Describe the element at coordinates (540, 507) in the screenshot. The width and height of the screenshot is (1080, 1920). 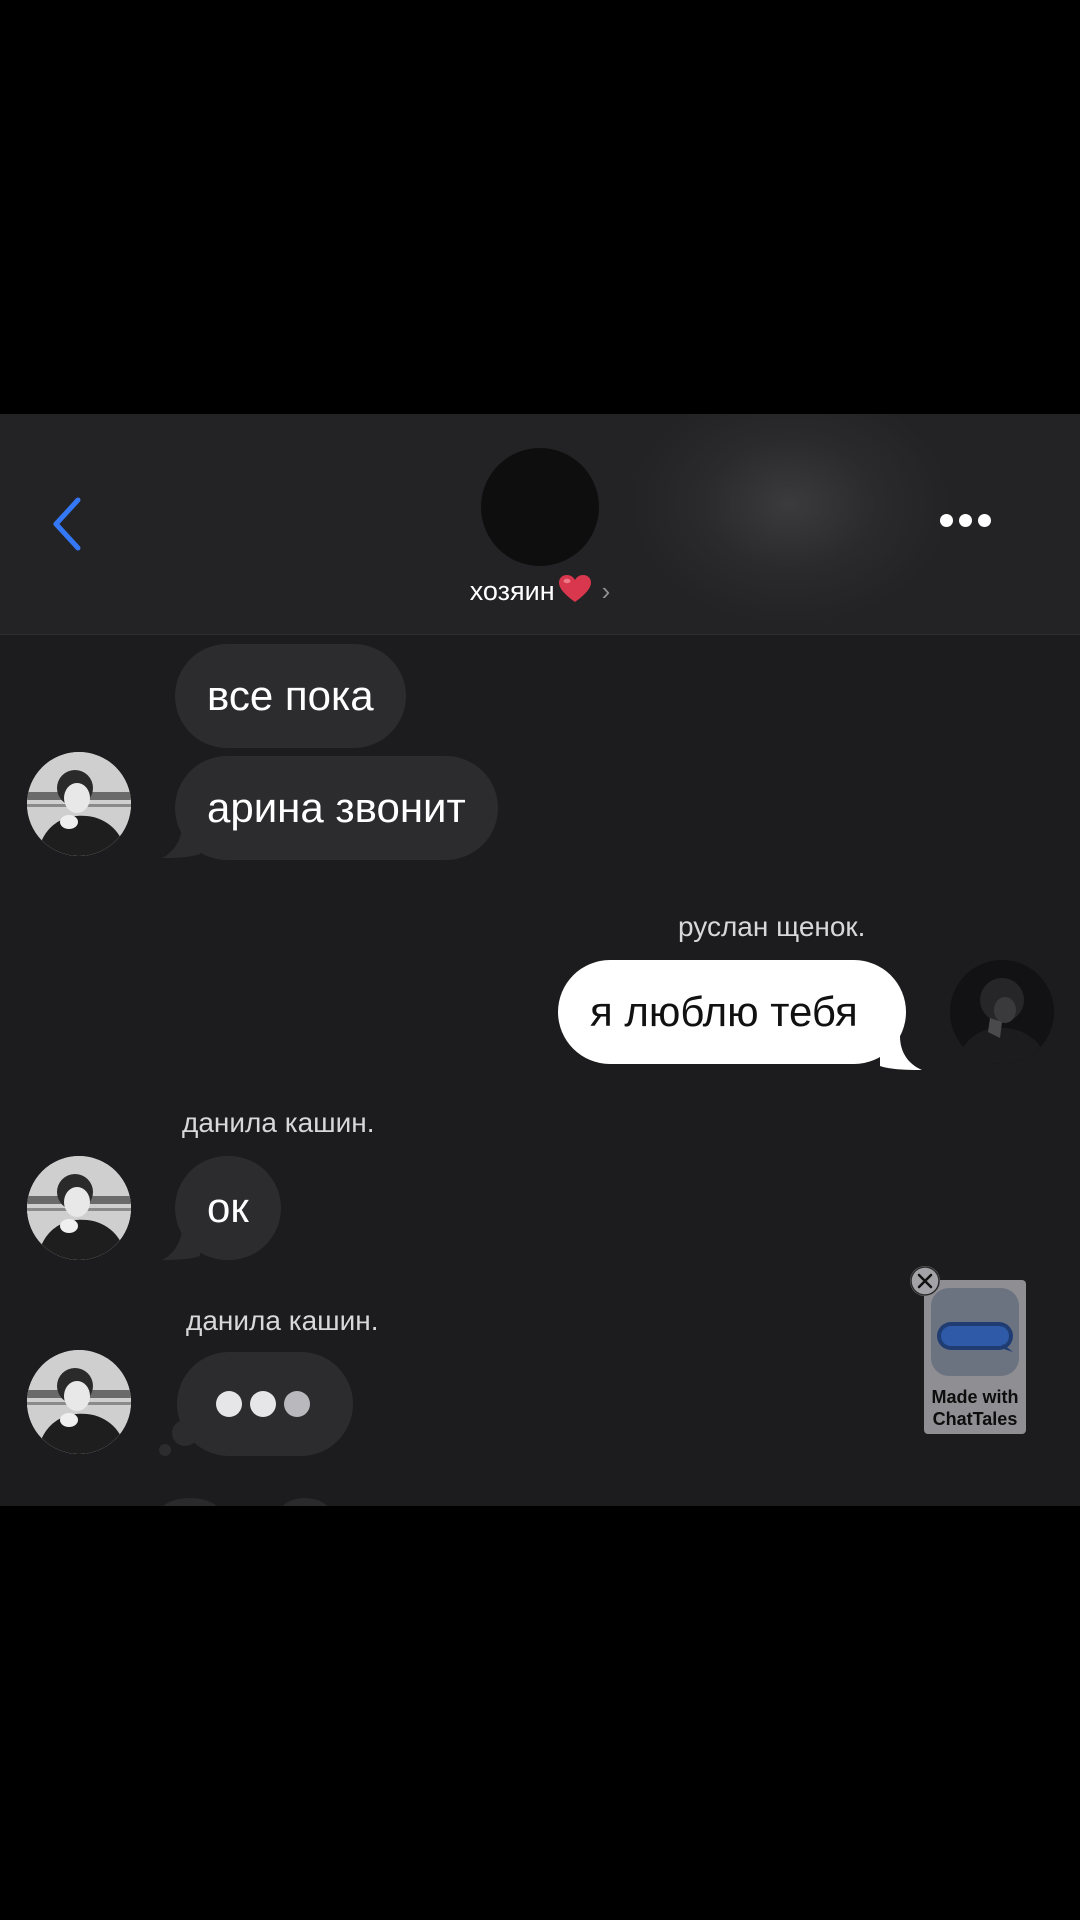
I see `contact-avatar` at that location.